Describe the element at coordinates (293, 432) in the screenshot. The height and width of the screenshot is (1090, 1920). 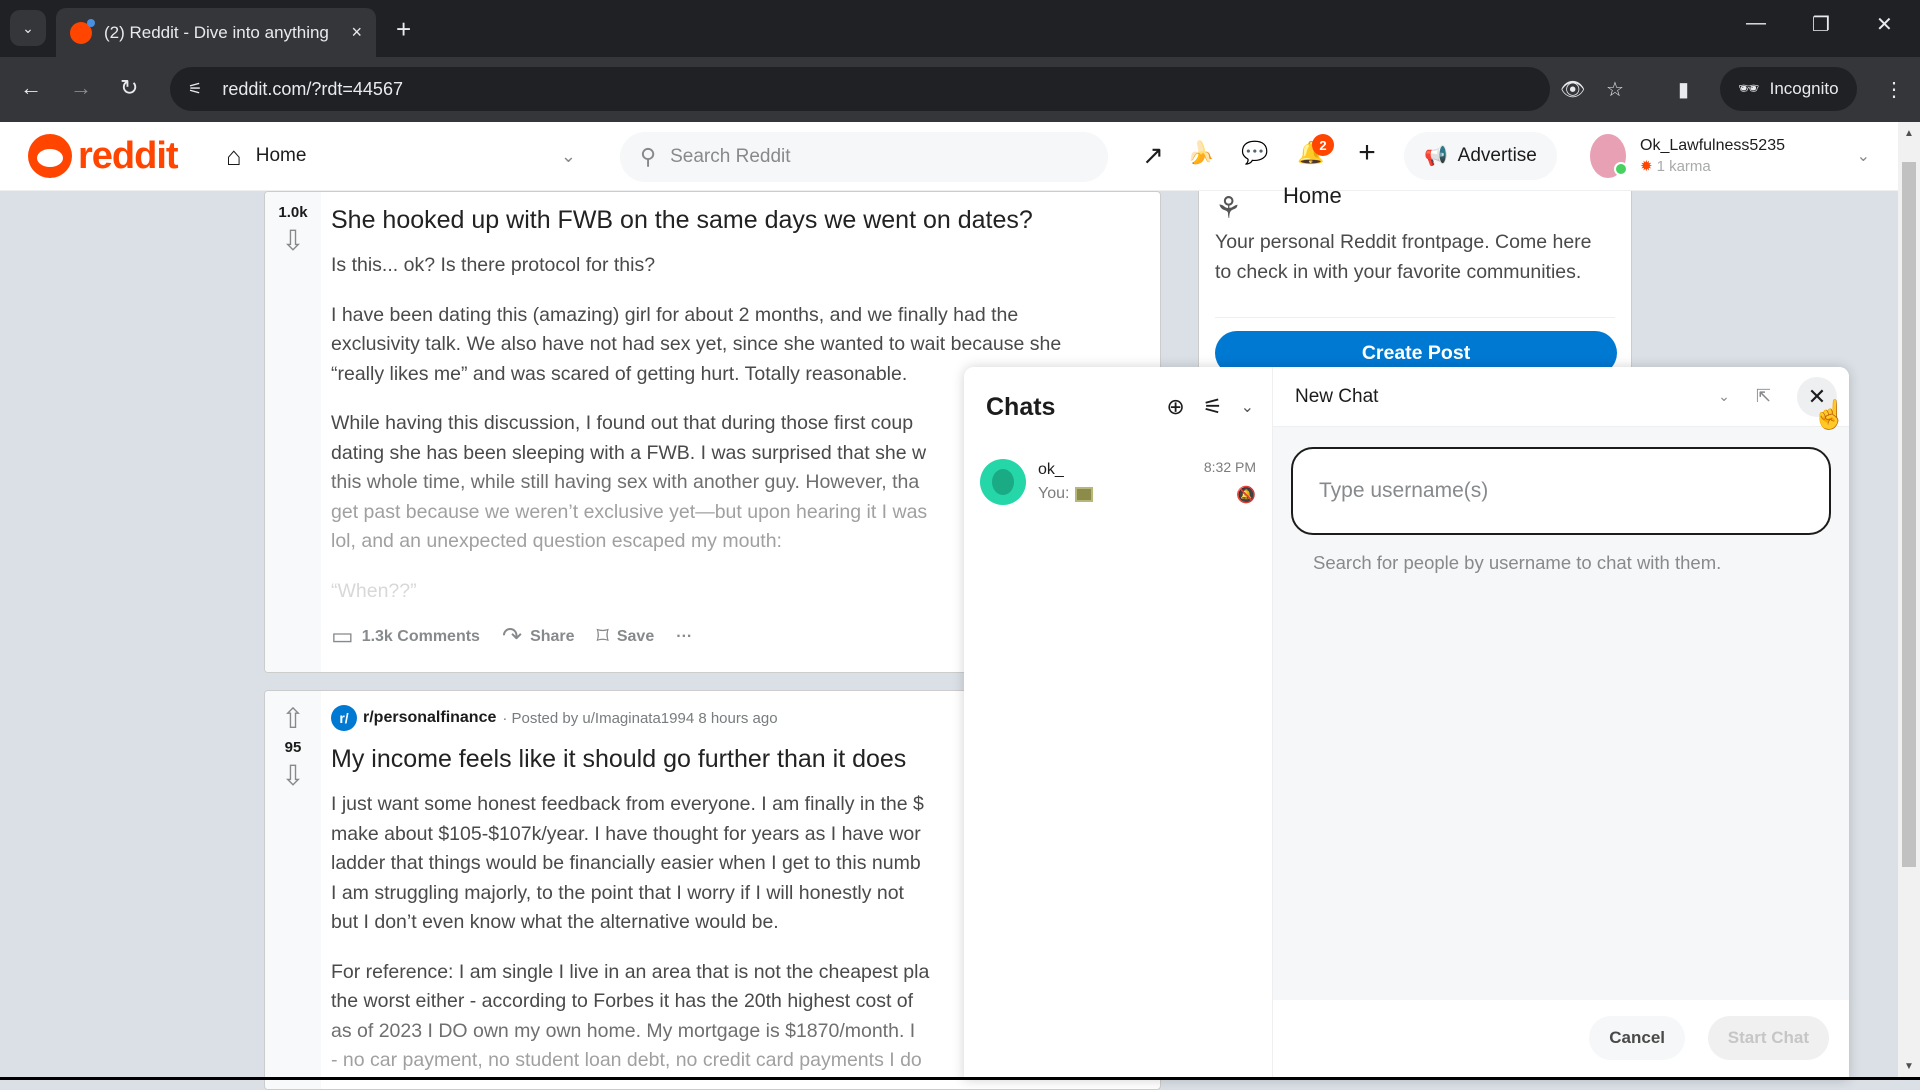
I see `vote-column: 1.0k ⇩` at that location.